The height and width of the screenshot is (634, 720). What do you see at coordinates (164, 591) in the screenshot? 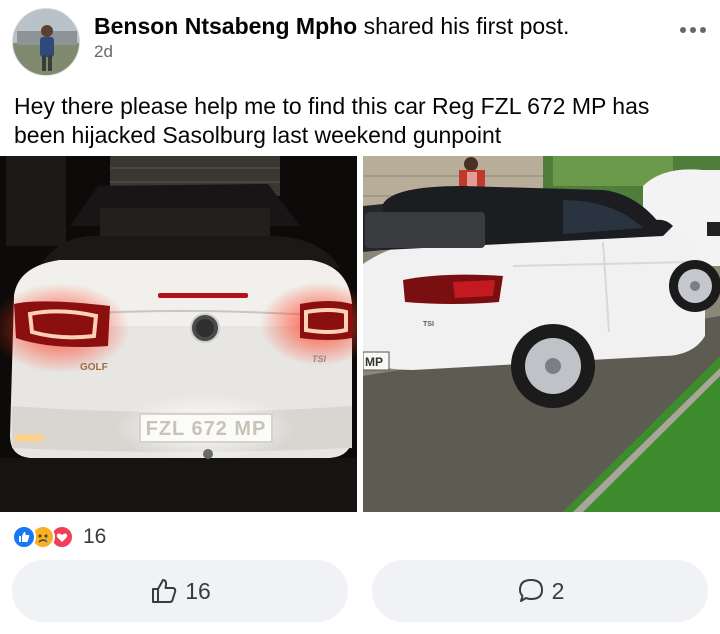
I see `thumbs-up-icon` at bounding box center [164, 591].